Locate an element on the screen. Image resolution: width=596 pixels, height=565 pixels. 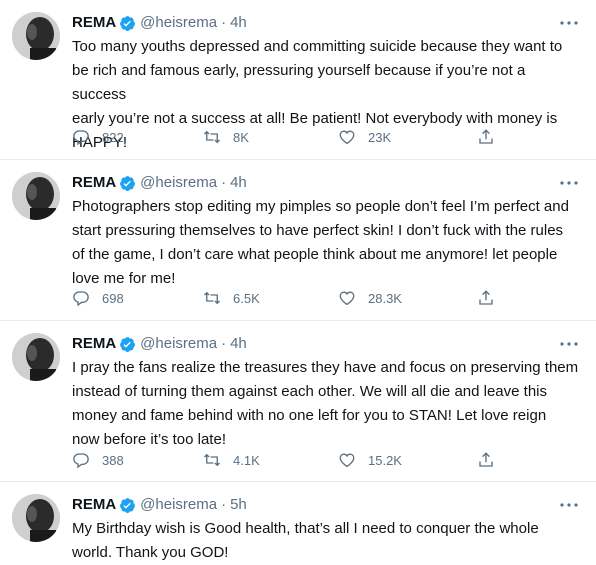
reply-button: 822 is located at coordinates (98, 137).